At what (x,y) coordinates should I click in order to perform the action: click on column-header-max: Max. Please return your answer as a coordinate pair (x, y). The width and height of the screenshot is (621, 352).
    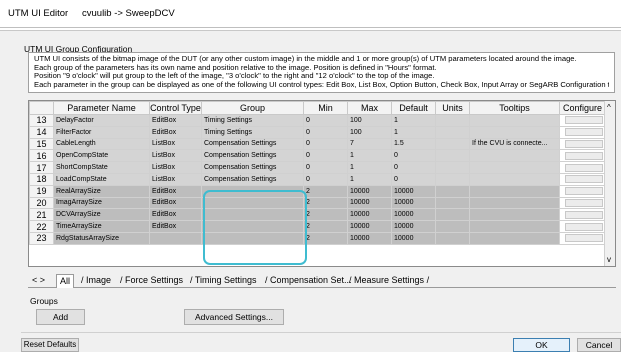
    Looking at the image, I should click on (369, 108).